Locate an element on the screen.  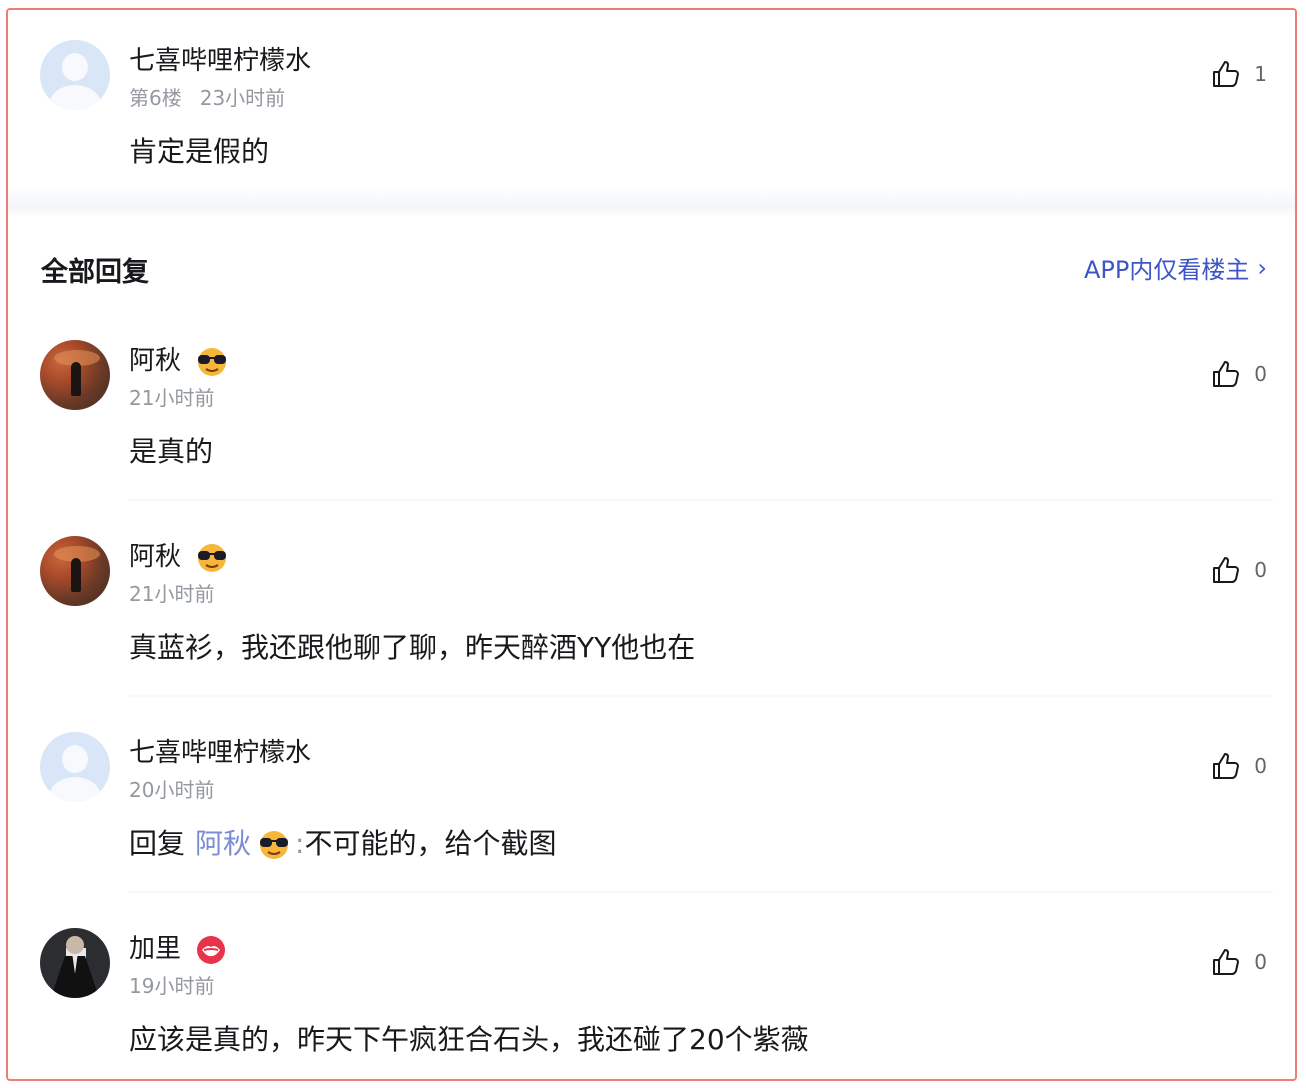
floor-number: 第6楼 is located at coordinates (155, 98).